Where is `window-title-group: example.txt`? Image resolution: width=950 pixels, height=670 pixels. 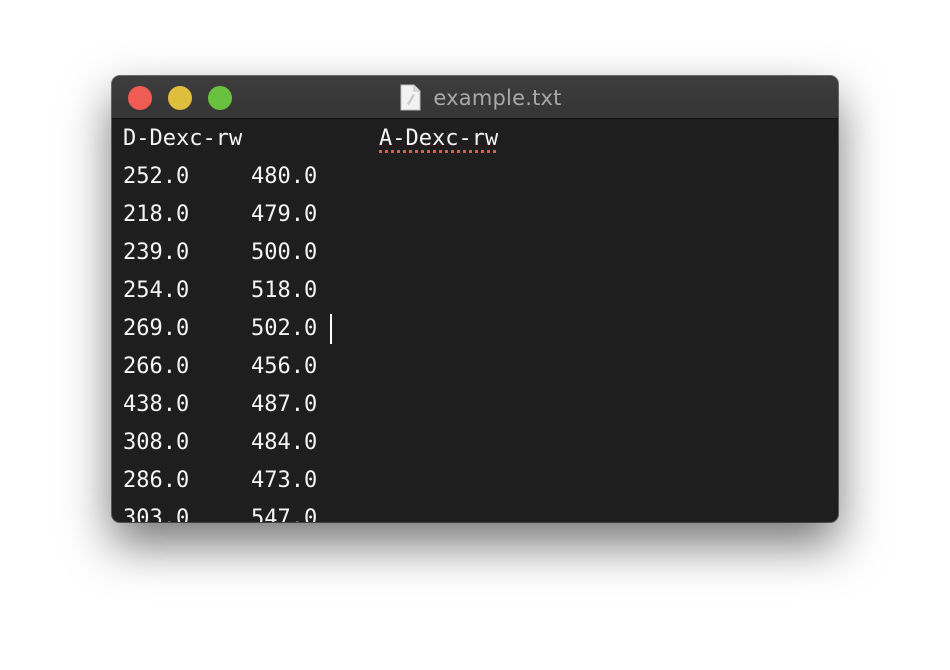 window-title-group: example.txt is located at coordinates (475, 97).